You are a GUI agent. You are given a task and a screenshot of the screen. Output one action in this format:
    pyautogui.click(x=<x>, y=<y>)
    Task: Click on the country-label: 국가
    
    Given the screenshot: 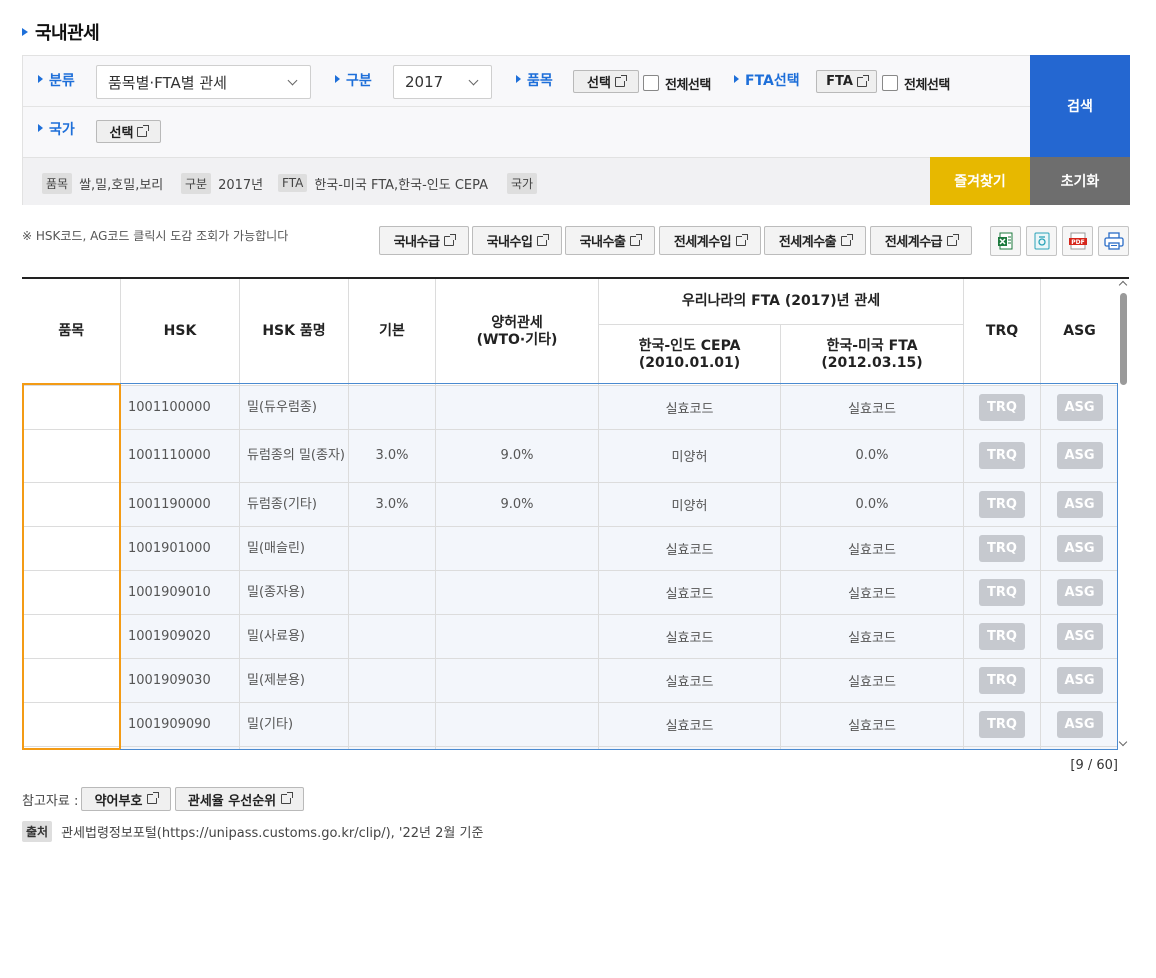 What is the action you would take?
    pyautogui.click(x=56, y=129)
    